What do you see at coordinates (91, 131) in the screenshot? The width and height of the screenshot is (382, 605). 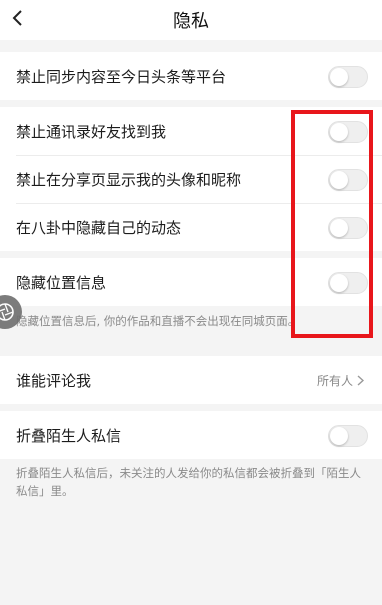 I see `contacts-block-label: 禁止通讯录好友找到我` at bounding box center [91, 131].